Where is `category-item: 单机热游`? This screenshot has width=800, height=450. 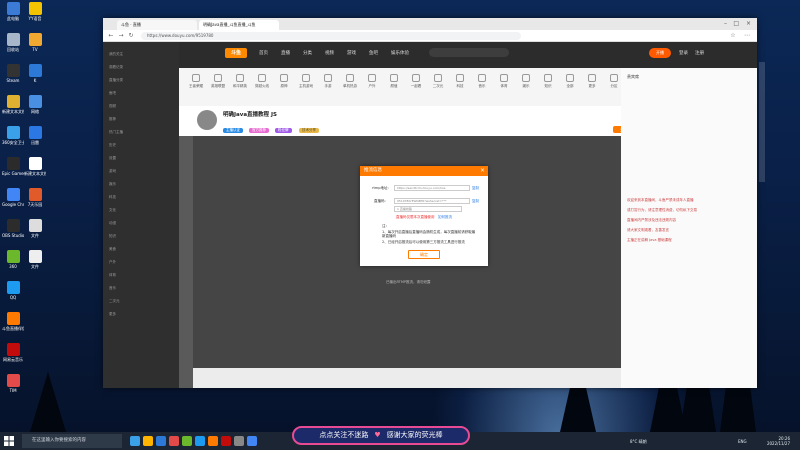 category-item: 单机热游 is located at coordinates (350, 81).